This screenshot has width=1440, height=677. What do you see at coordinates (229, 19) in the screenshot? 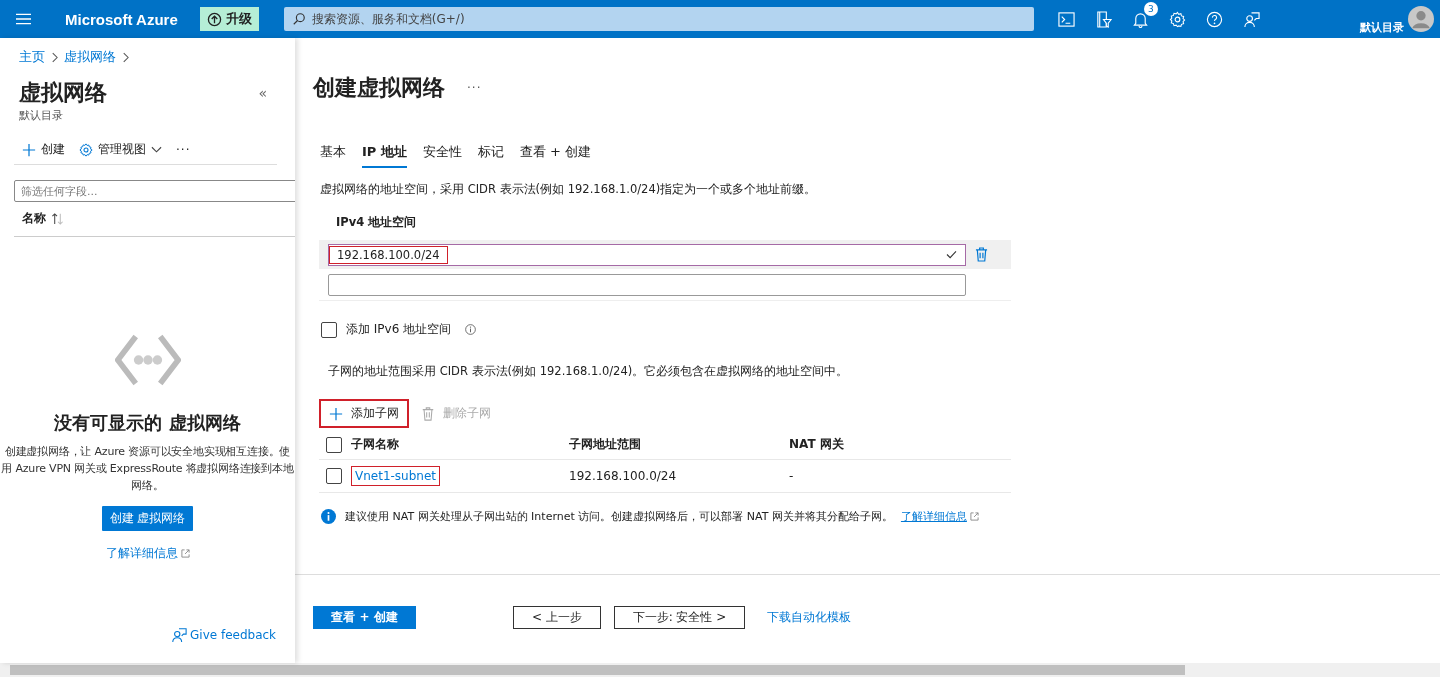
I see `upgrade-button: 升级` at bounding box center [229, 19].